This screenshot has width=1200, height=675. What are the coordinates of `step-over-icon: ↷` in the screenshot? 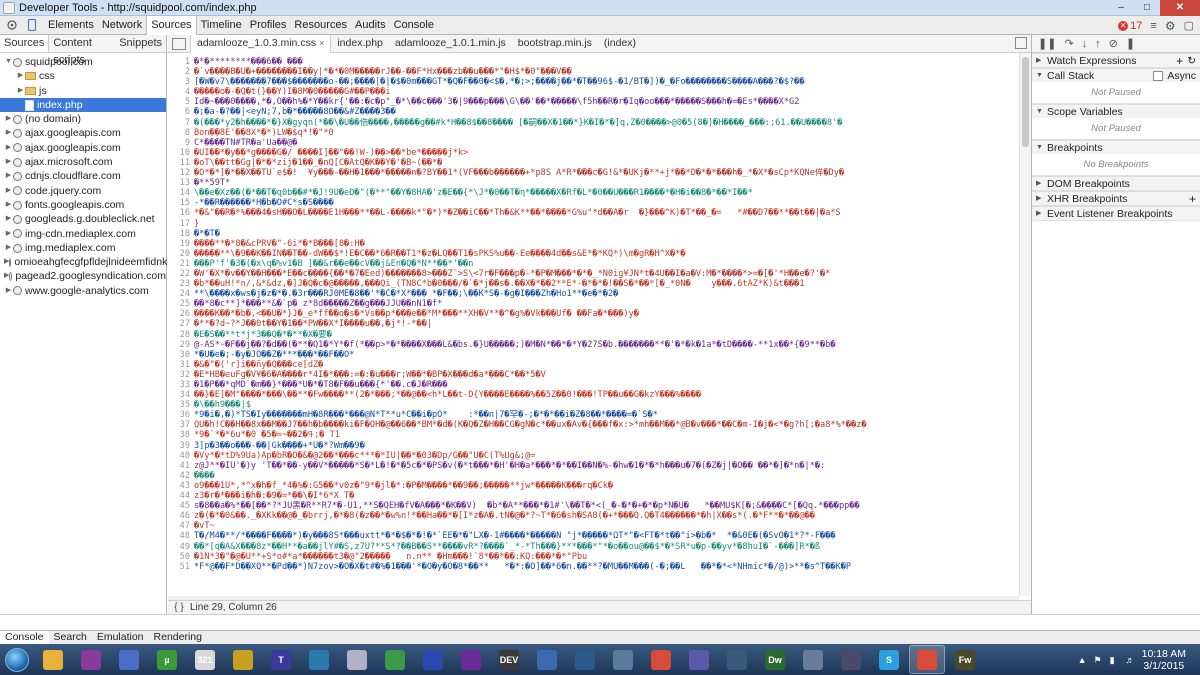 It's located at (1068, 43).